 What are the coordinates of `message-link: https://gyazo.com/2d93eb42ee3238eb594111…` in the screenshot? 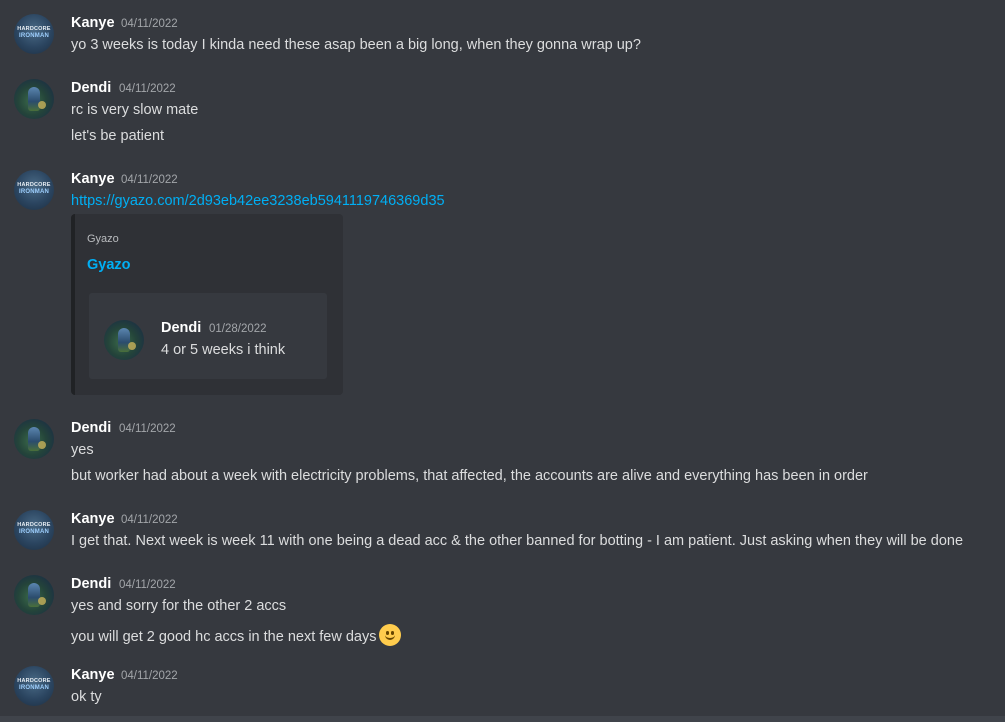 It's located at (258, 201).